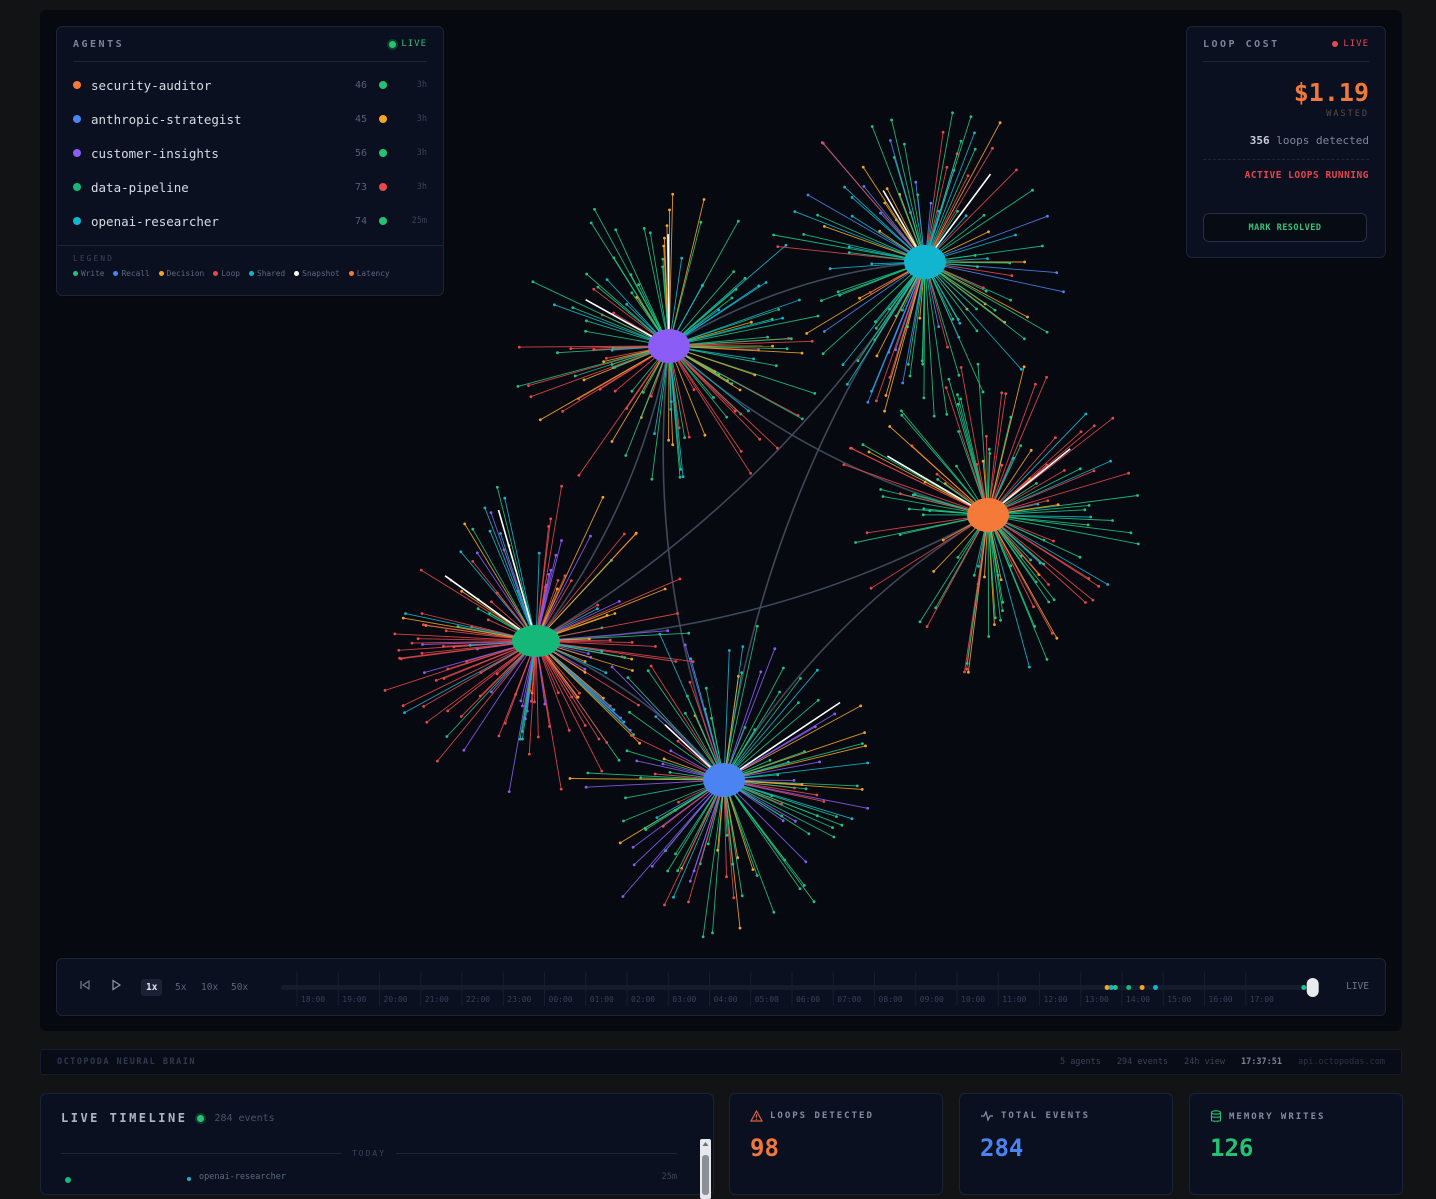  Describe the element at coordinates (414, 221) in the screenshot. I see `agent-last-seen: 25m` at that location.